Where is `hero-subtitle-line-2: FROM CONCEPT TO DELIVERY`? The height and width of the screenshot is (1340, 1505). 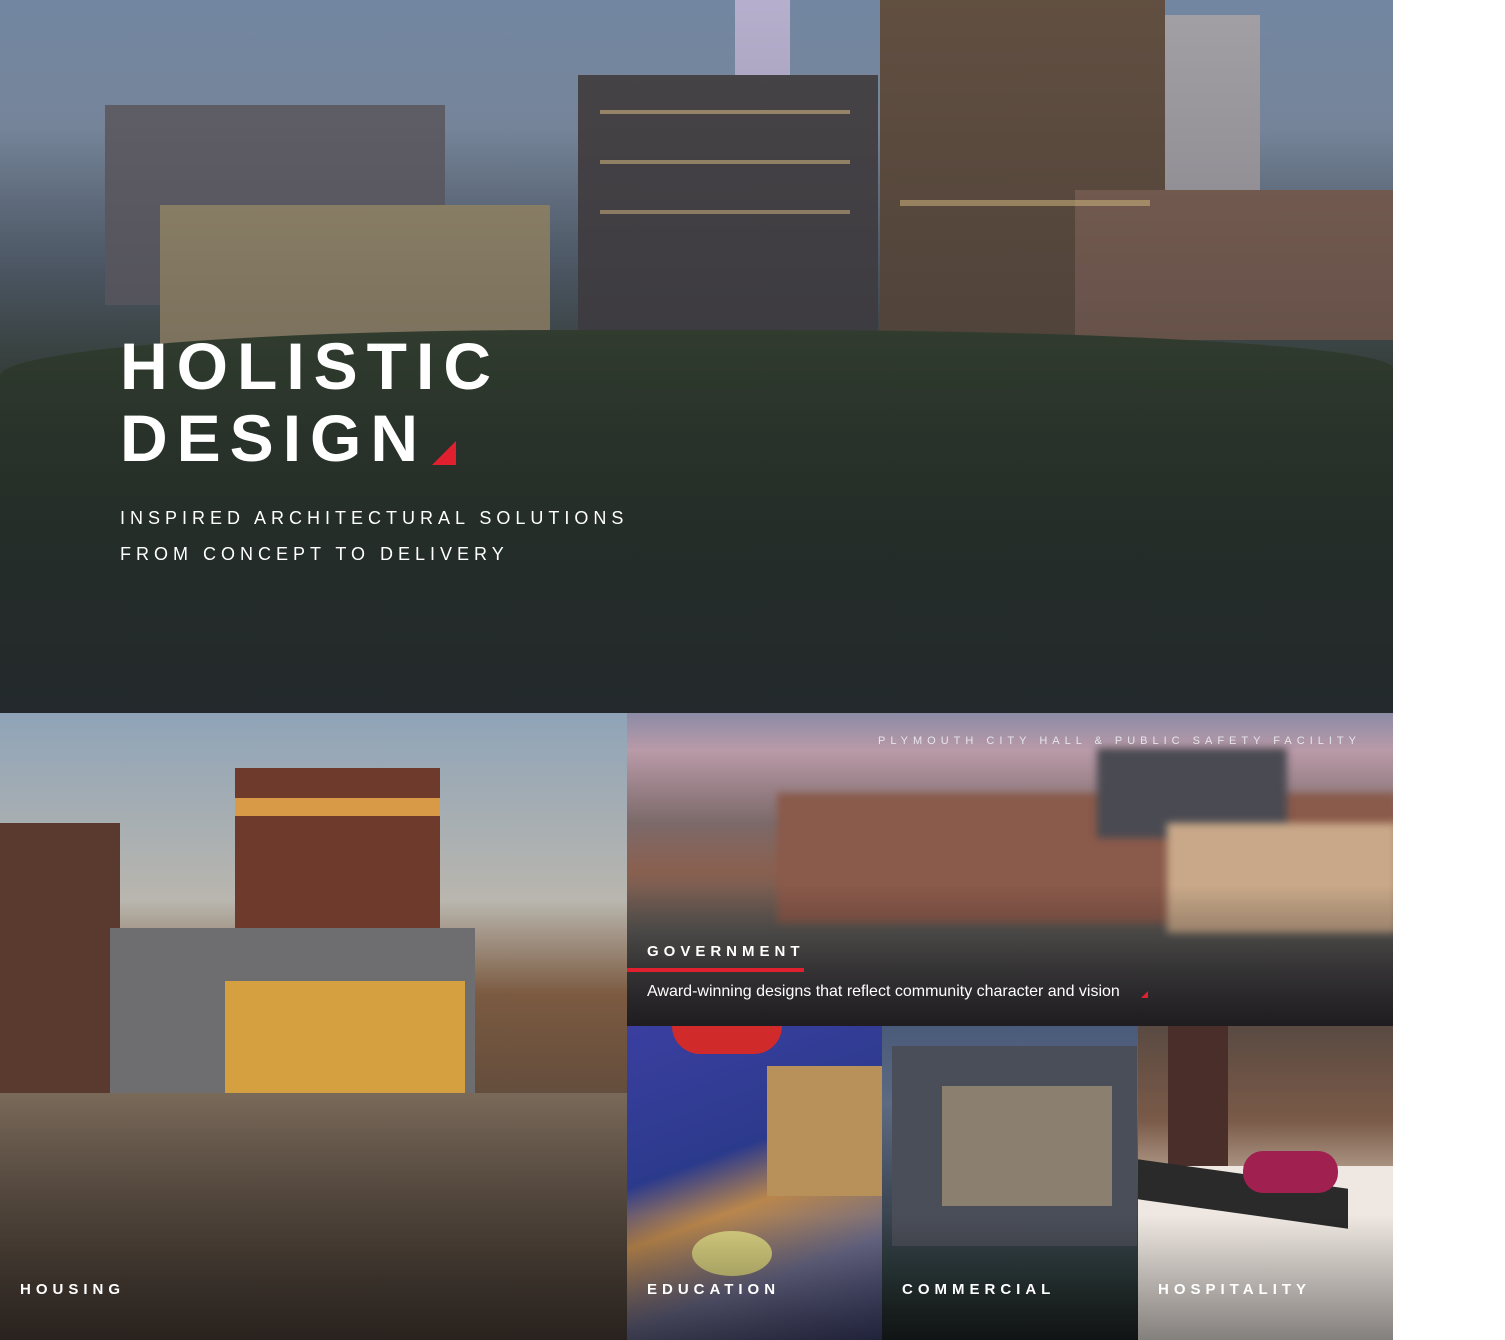 hero-subtitle-line-2: FROM CONCEPT TO DELIVERY is located at coordinates (314, 554).